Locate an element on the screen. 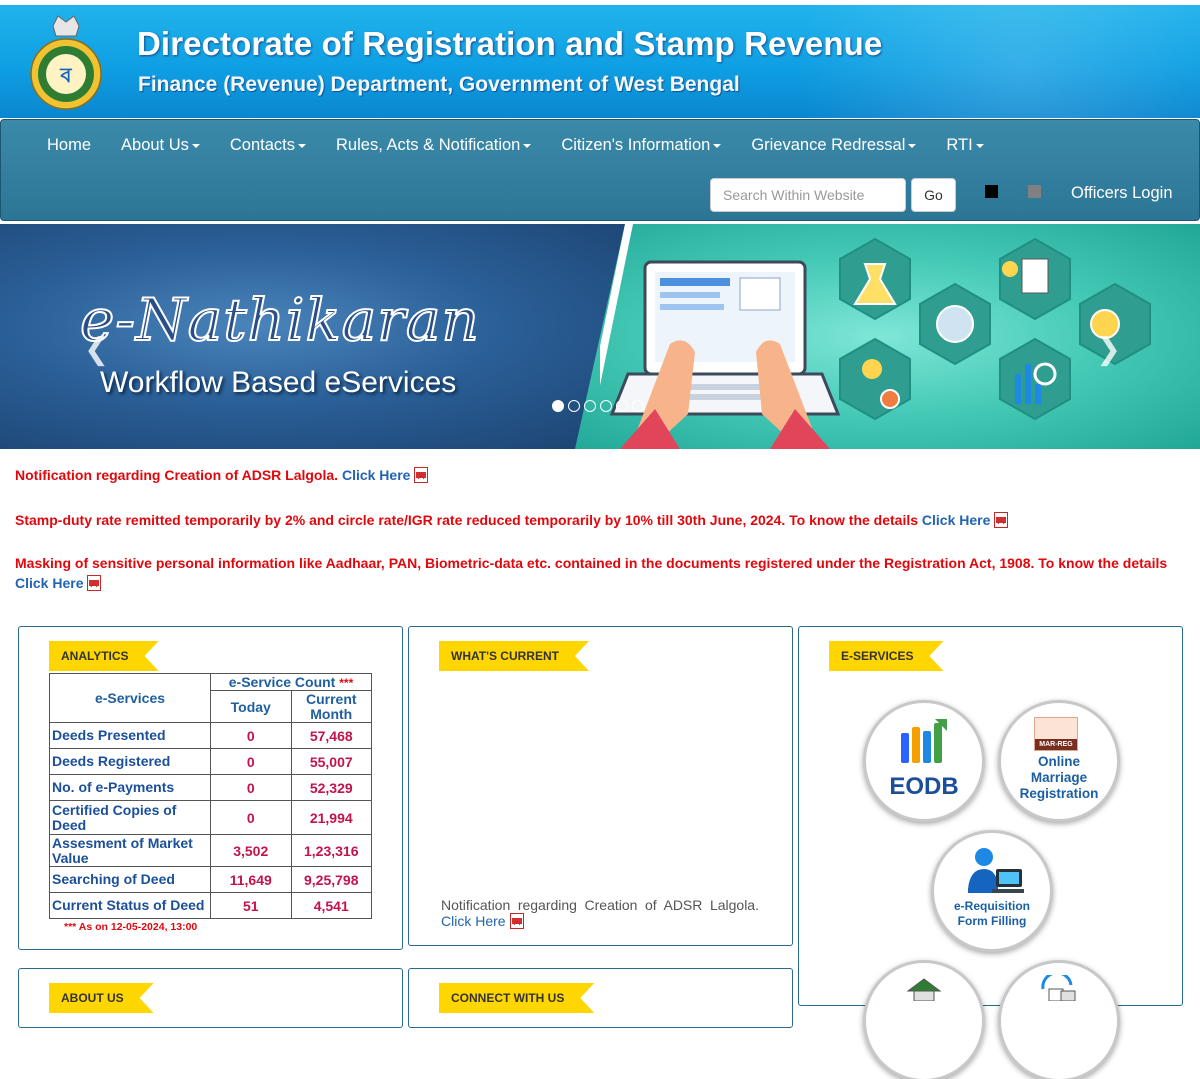 The height and width of the screenshot is (1079, 1200). about-us-panel: ABOUT US is located at coordinates (210, 998).